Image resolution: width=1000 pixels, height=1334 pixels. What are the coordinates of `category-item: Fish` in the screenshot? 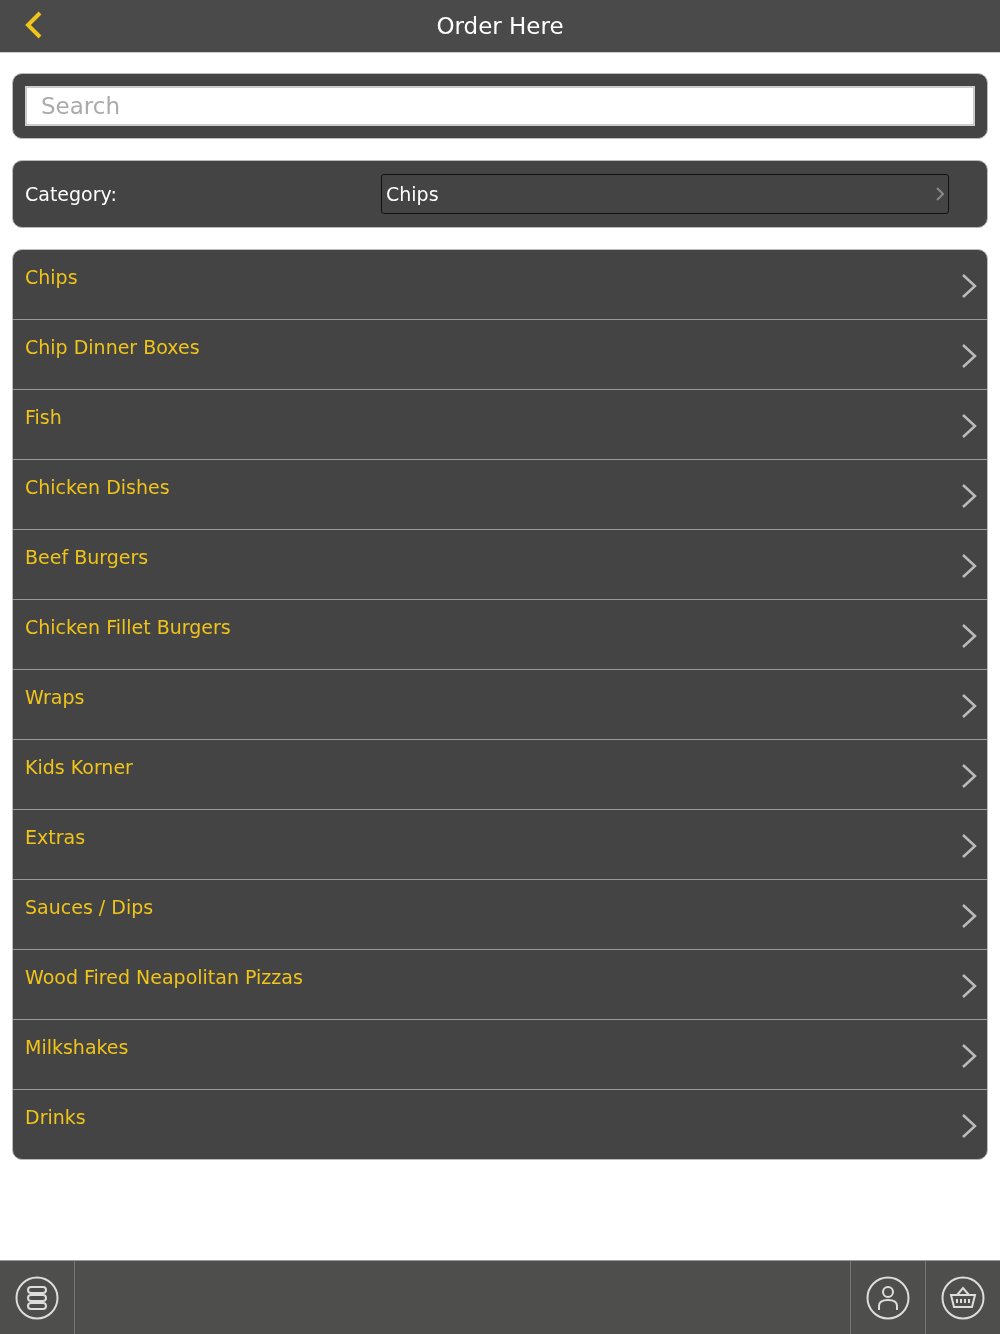 It's located at (500, 424).